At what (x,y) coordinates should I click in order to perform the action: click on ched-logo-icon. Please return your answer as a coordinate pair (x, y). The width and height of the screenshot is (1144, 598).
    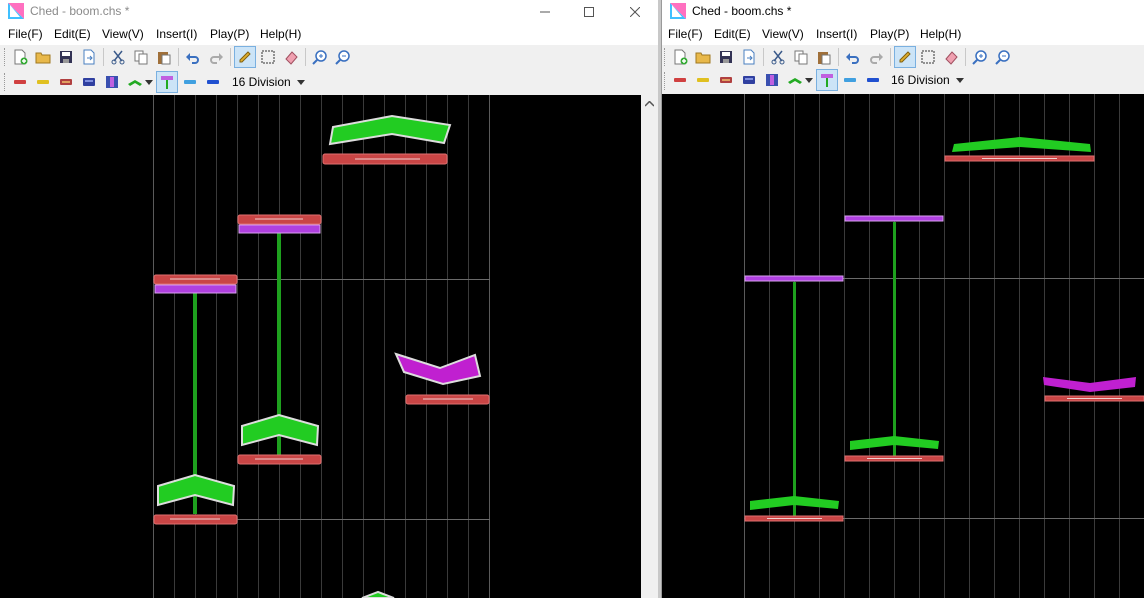
    Looking at the image, I should click on (16, 11).